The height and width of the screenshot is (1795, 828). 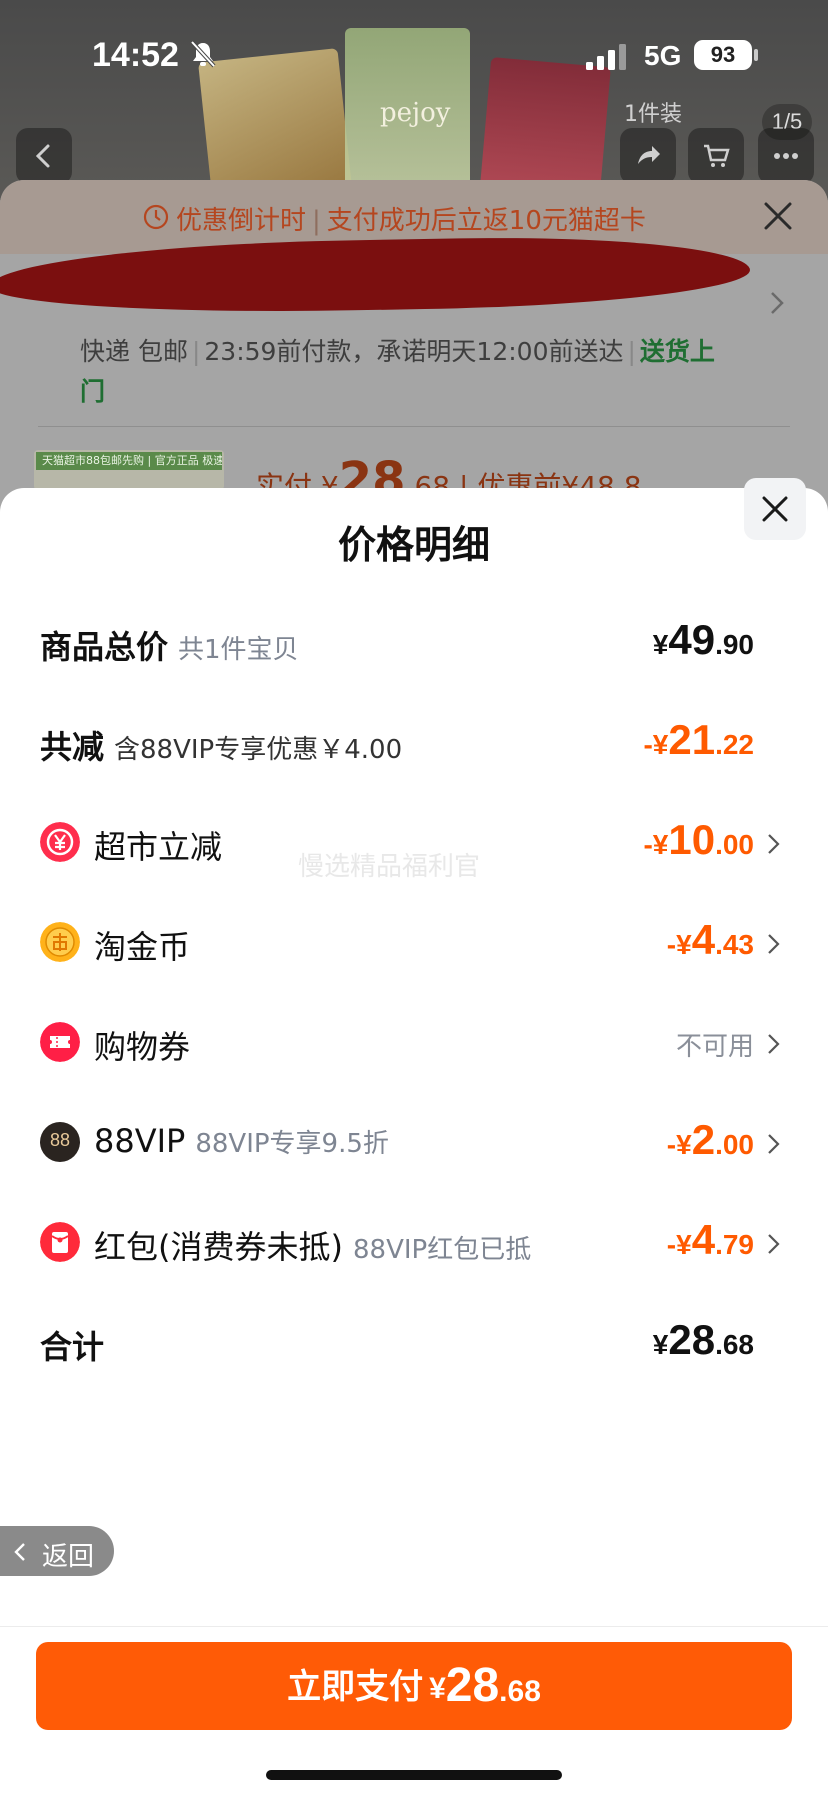 I want to click on cart-button, so click(x=716, y=156).